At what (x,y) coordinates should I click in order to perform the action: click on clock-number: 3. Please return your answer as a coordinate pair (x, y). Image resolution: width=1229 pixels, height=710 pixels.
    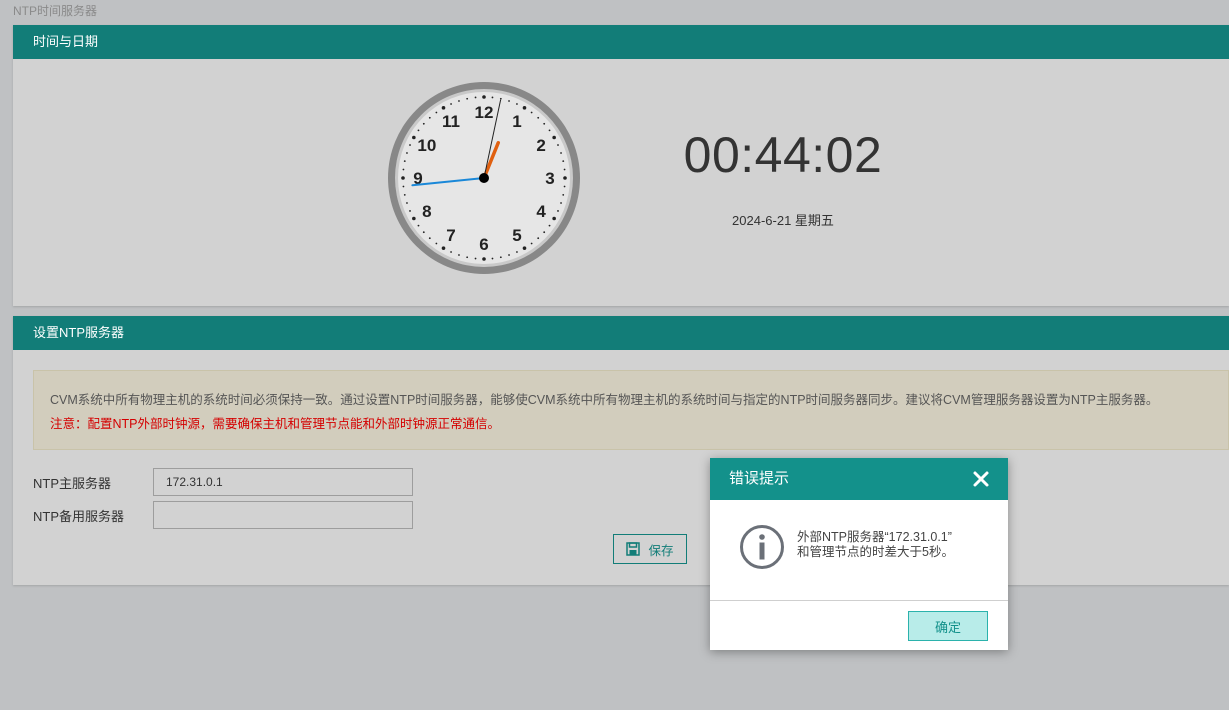
    Looking at the image, I should click on (549, 178).